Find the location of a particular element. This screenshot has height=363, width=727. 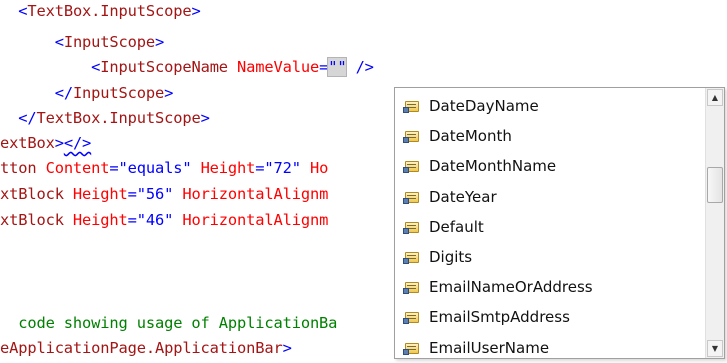

completion-item-label: DateMonthName is located at coordinates (493, 166).